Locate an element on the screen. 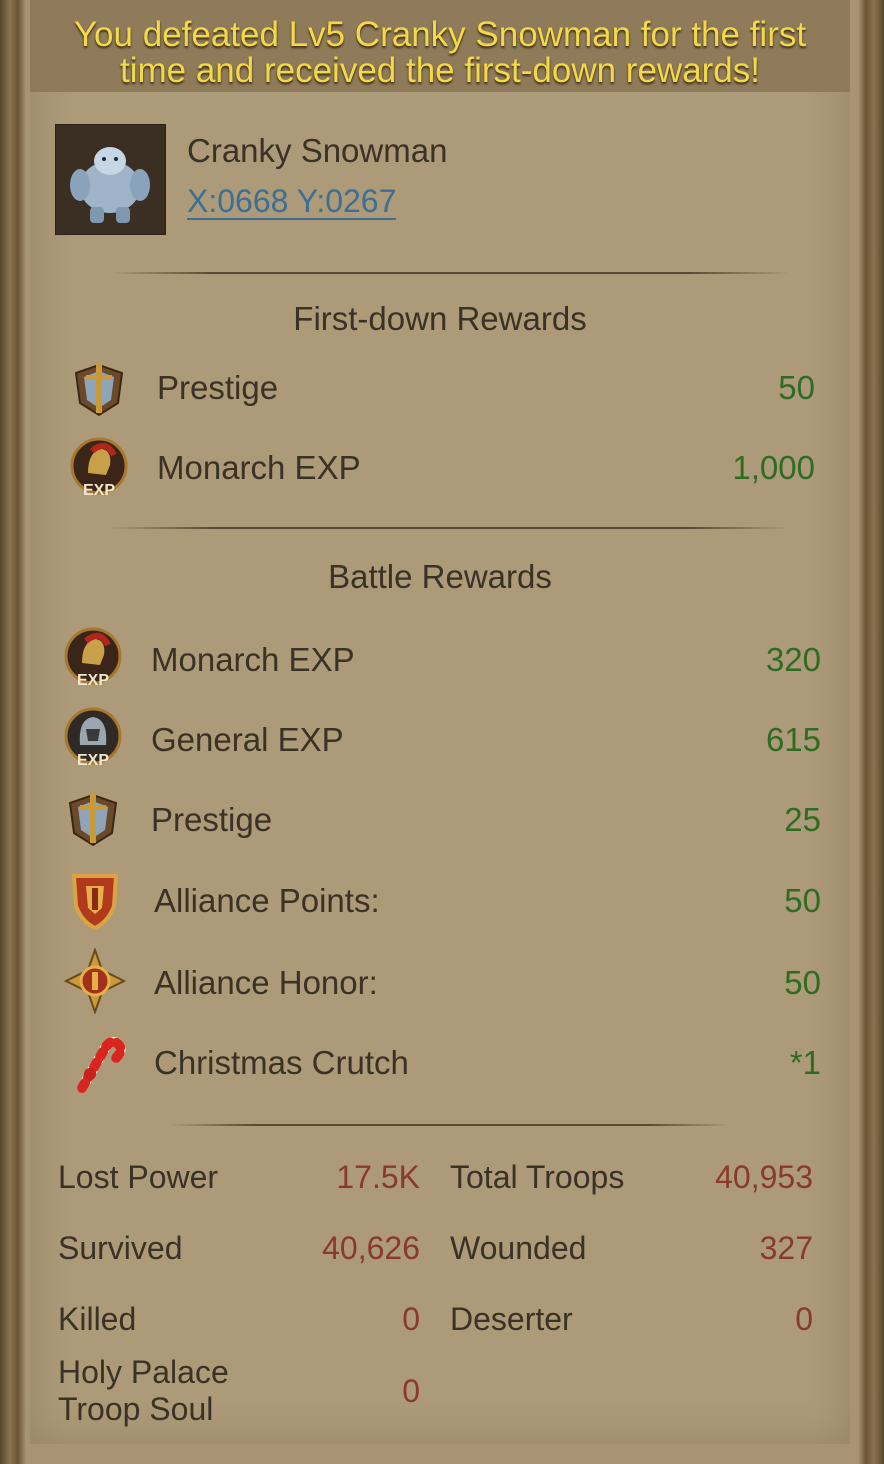 The image size is (884, 1464). battle-label-monarch-exp: Monarch EXP is located at coordinates (253, 659).